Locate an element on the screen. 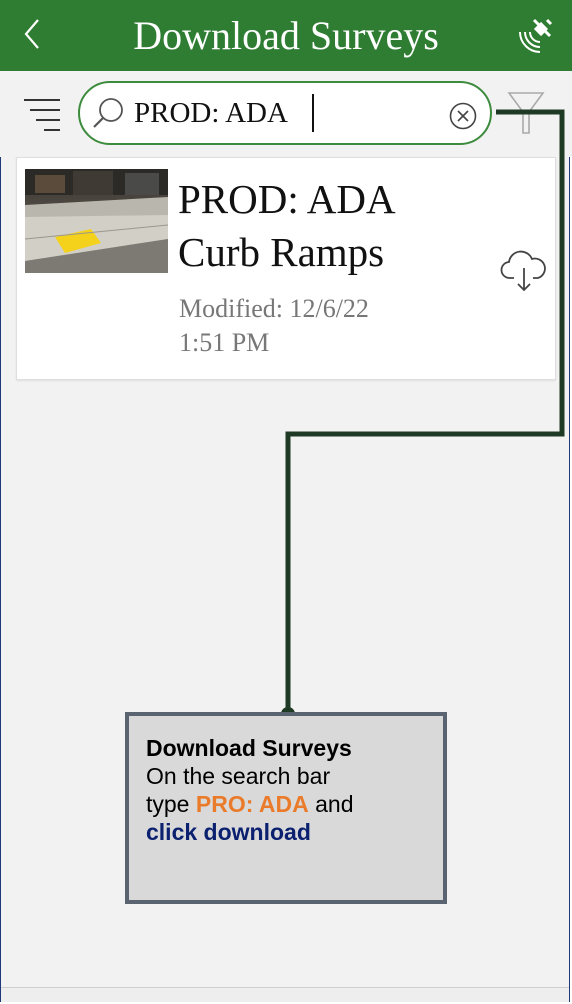 The width and height of the screenshot is (572, 1004). search-input is located at coordinates (284, 113).